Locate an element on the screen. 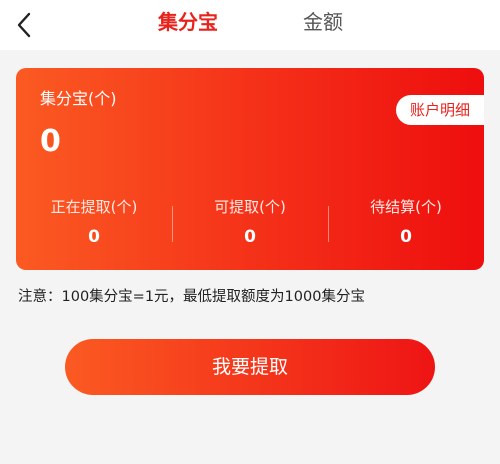  back-button is located at coordinates (24, 25).